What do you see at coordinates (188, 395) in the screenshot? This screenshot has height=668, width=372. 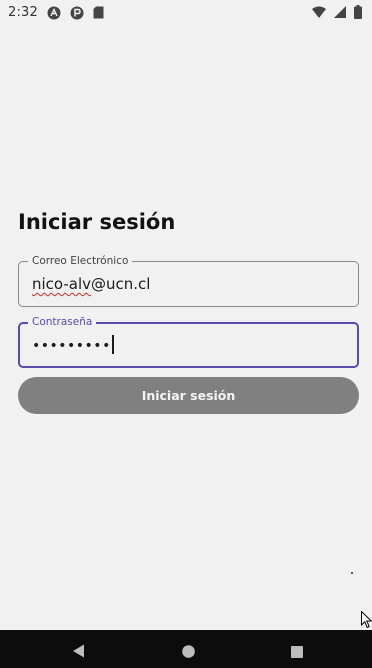 I see `login-button: Iniciar sesión` at bounding box center [188, 395].